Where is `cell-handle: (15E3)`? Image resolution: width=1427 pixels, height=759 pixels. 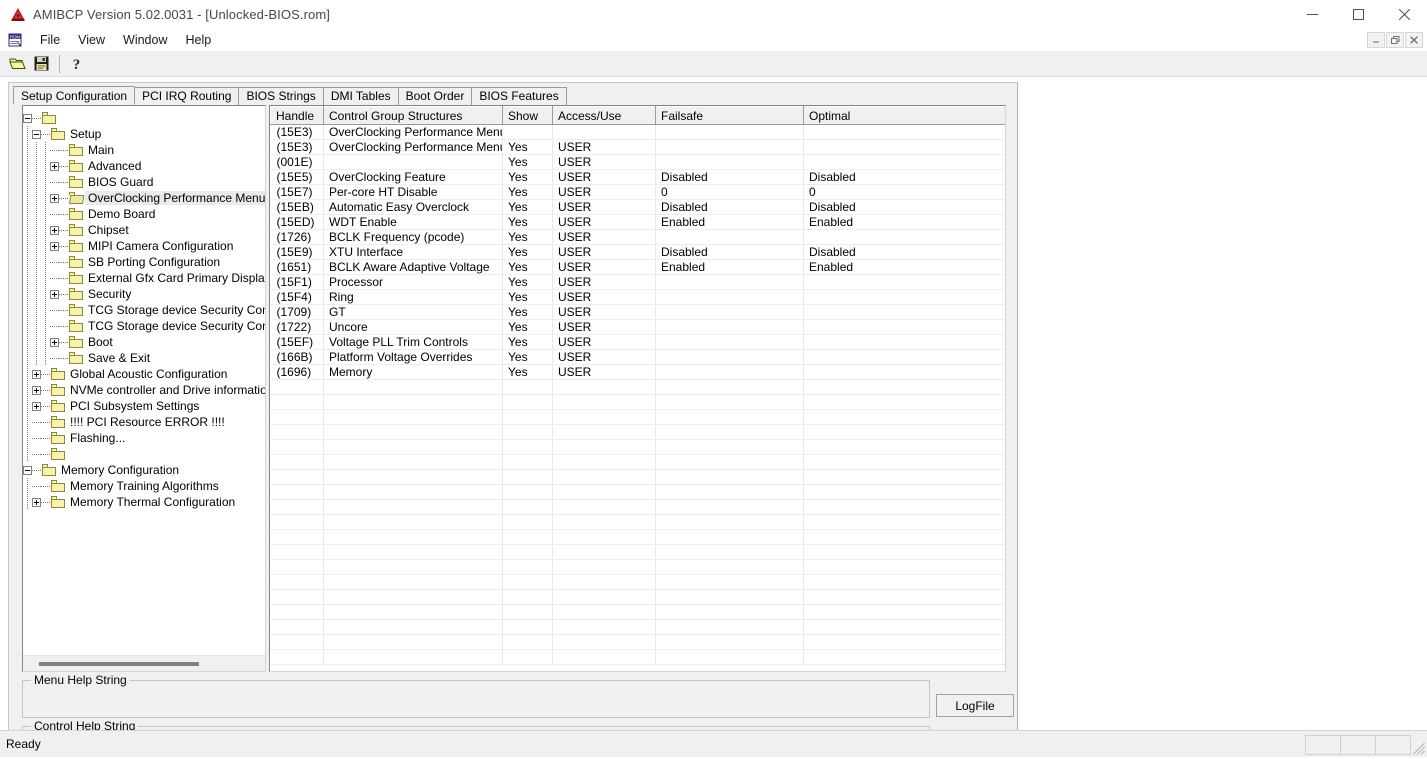
cell-handle: (15E3) is located at coordinates (297, 147).